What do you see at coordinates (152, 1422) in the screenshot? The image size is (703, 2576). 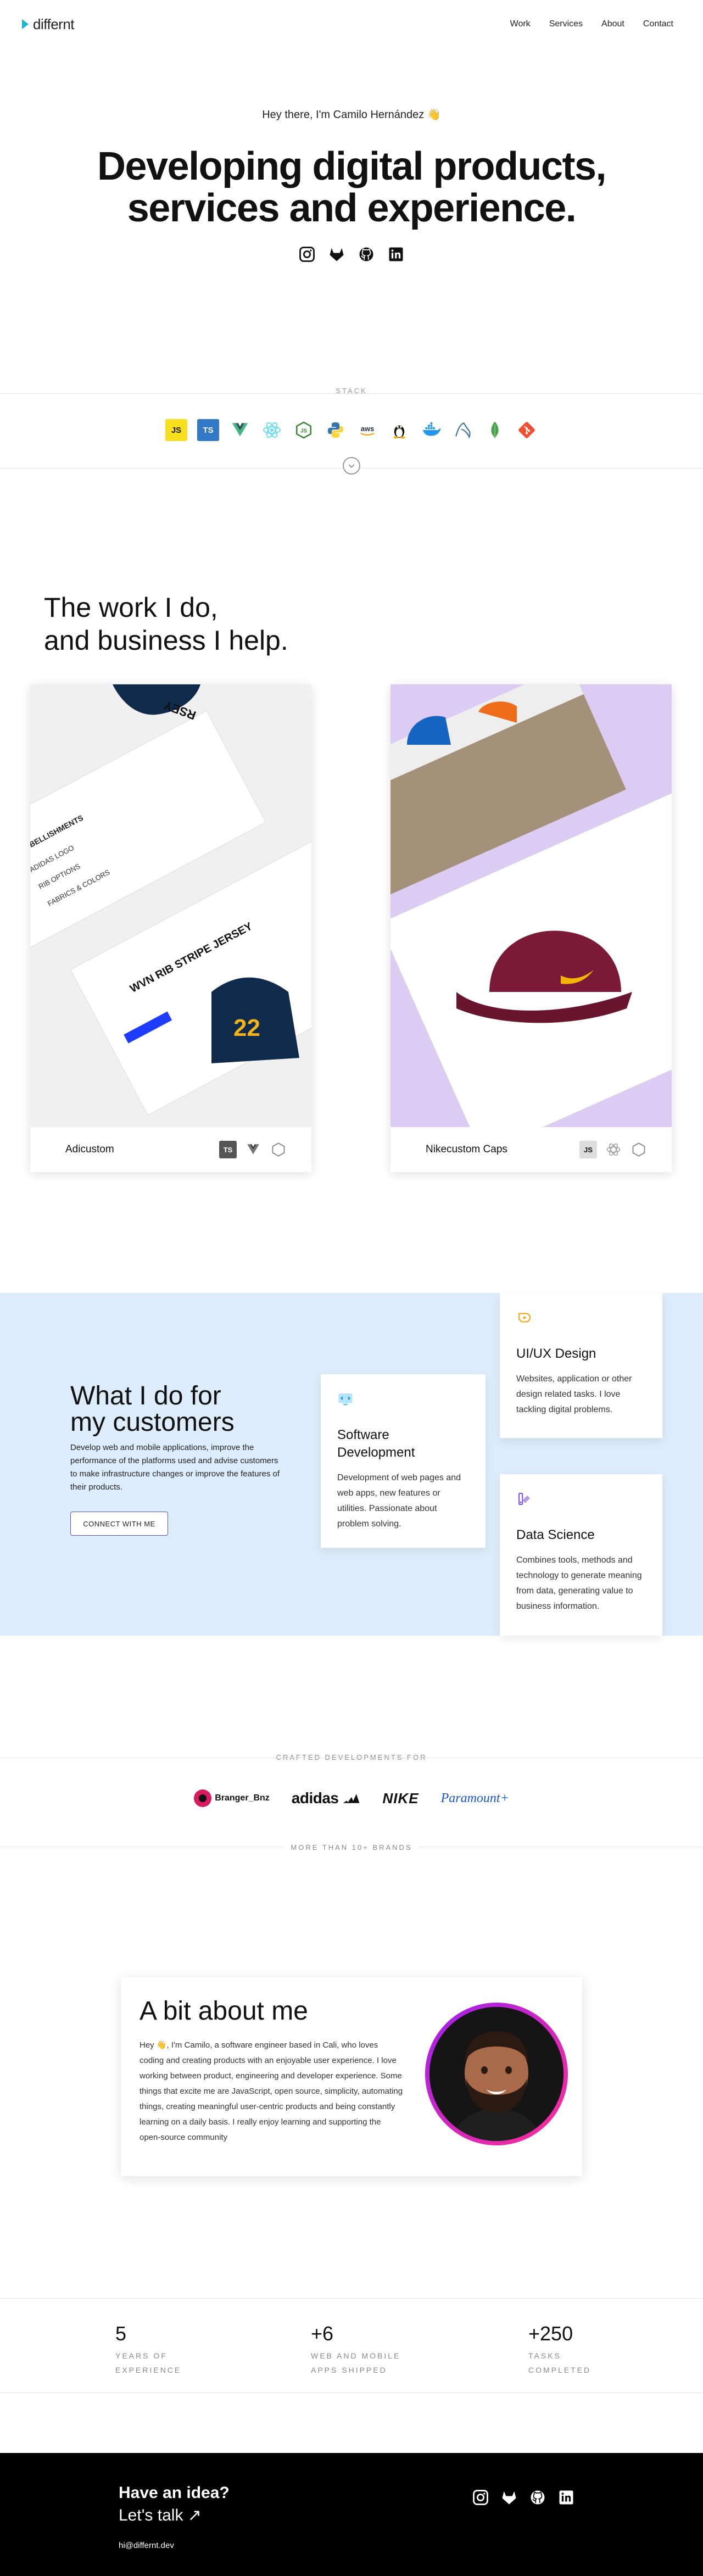 I see `services-title-line2: my customers` at bounding box center [152, 1422].